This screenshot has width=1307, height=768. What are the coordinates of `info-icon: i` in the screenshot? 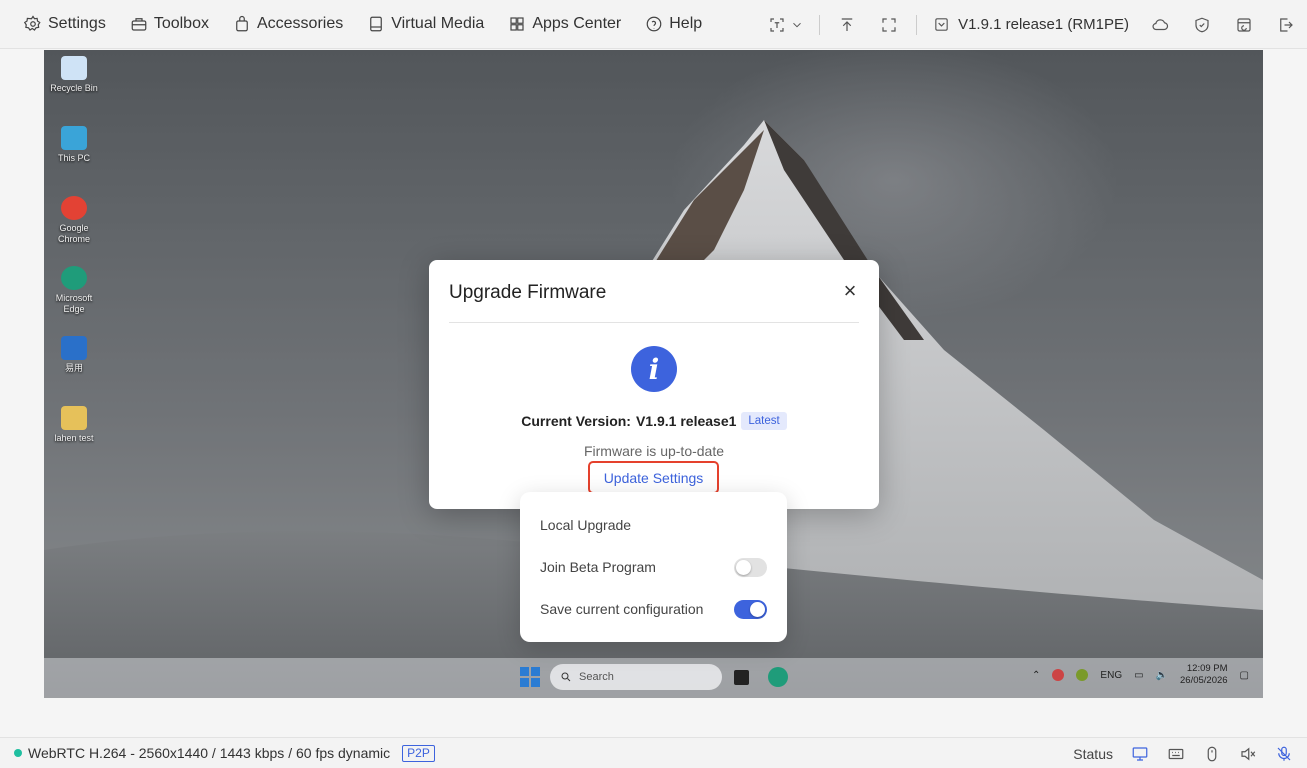 It's located at (654, 369).